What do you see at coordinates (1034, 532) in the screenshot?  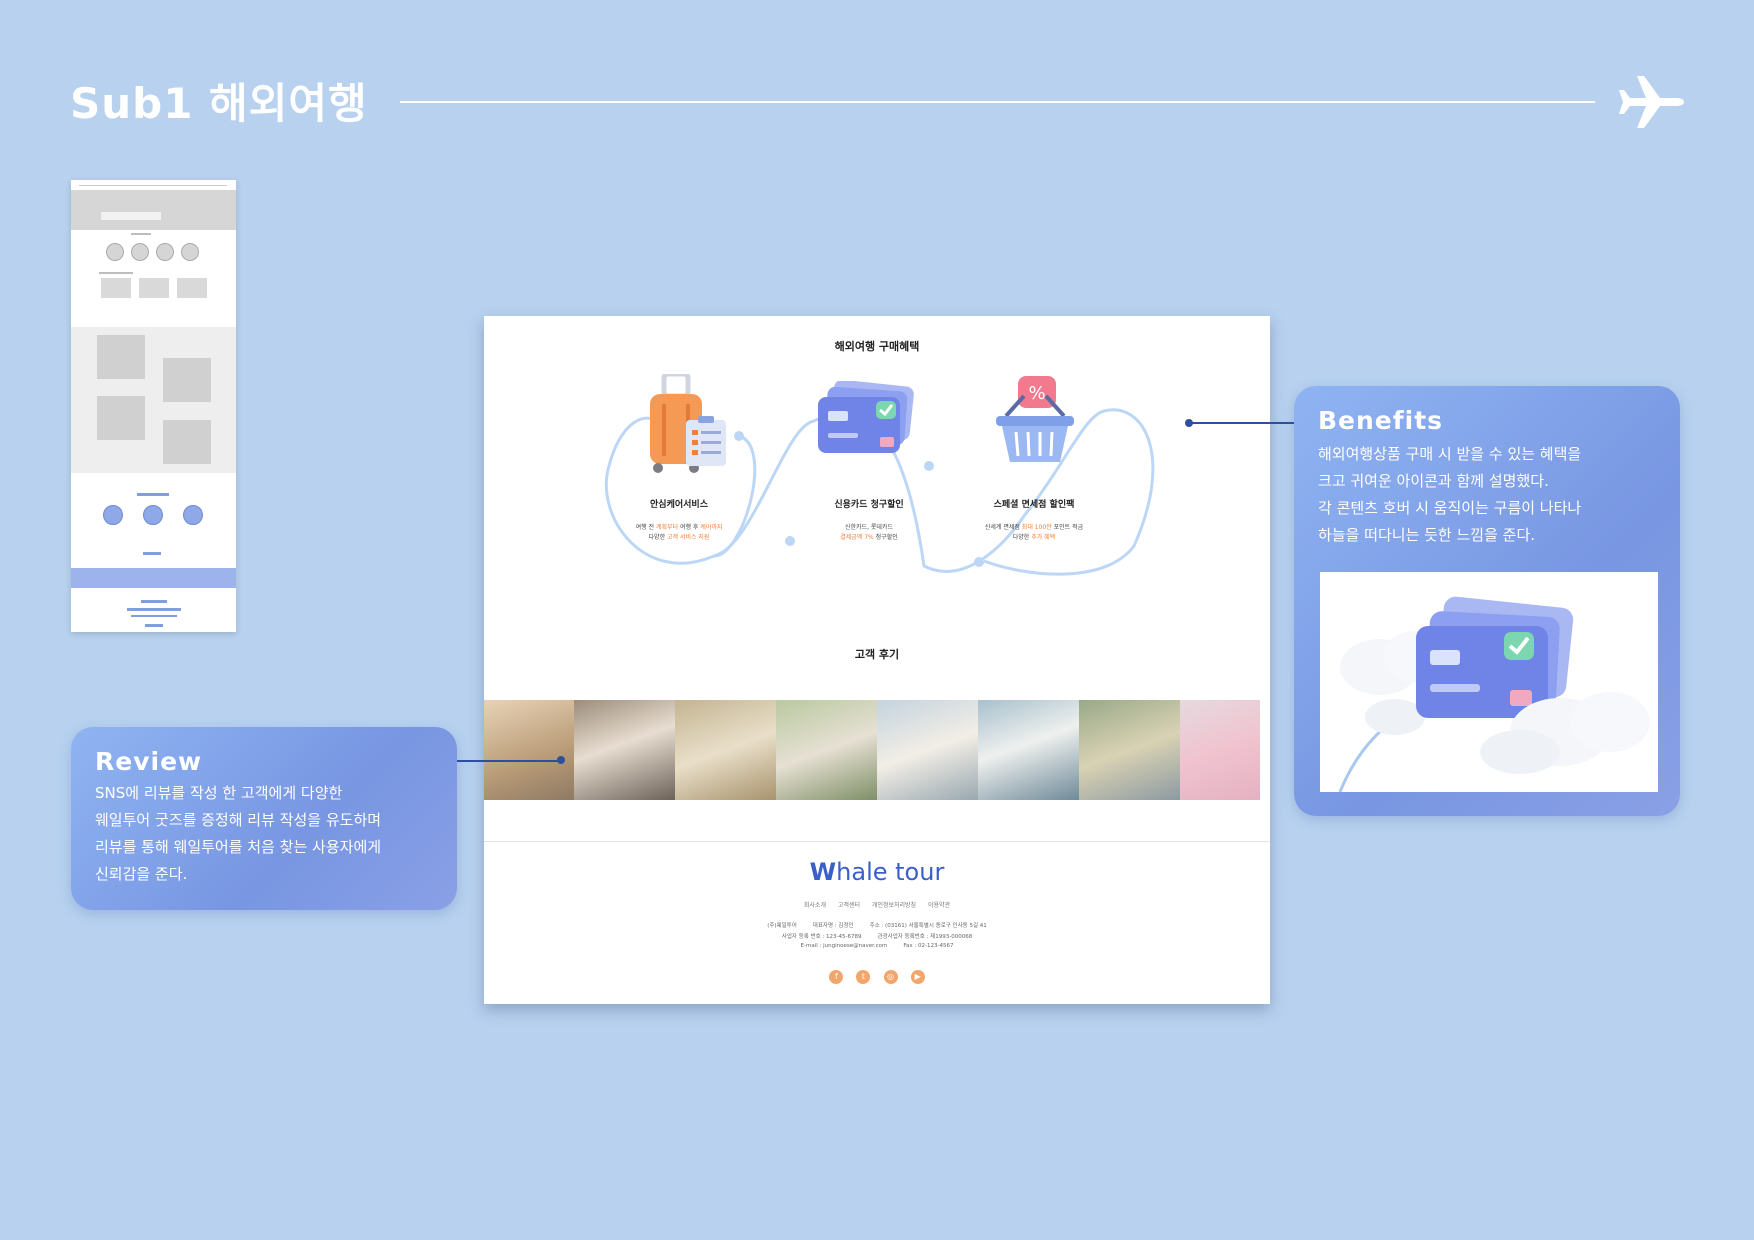 I see `benefit-desc-3: 신세계 면세점 최대 100만 포인트 적금 다양한 추가 혜택` at bounding box center [1034, 532].